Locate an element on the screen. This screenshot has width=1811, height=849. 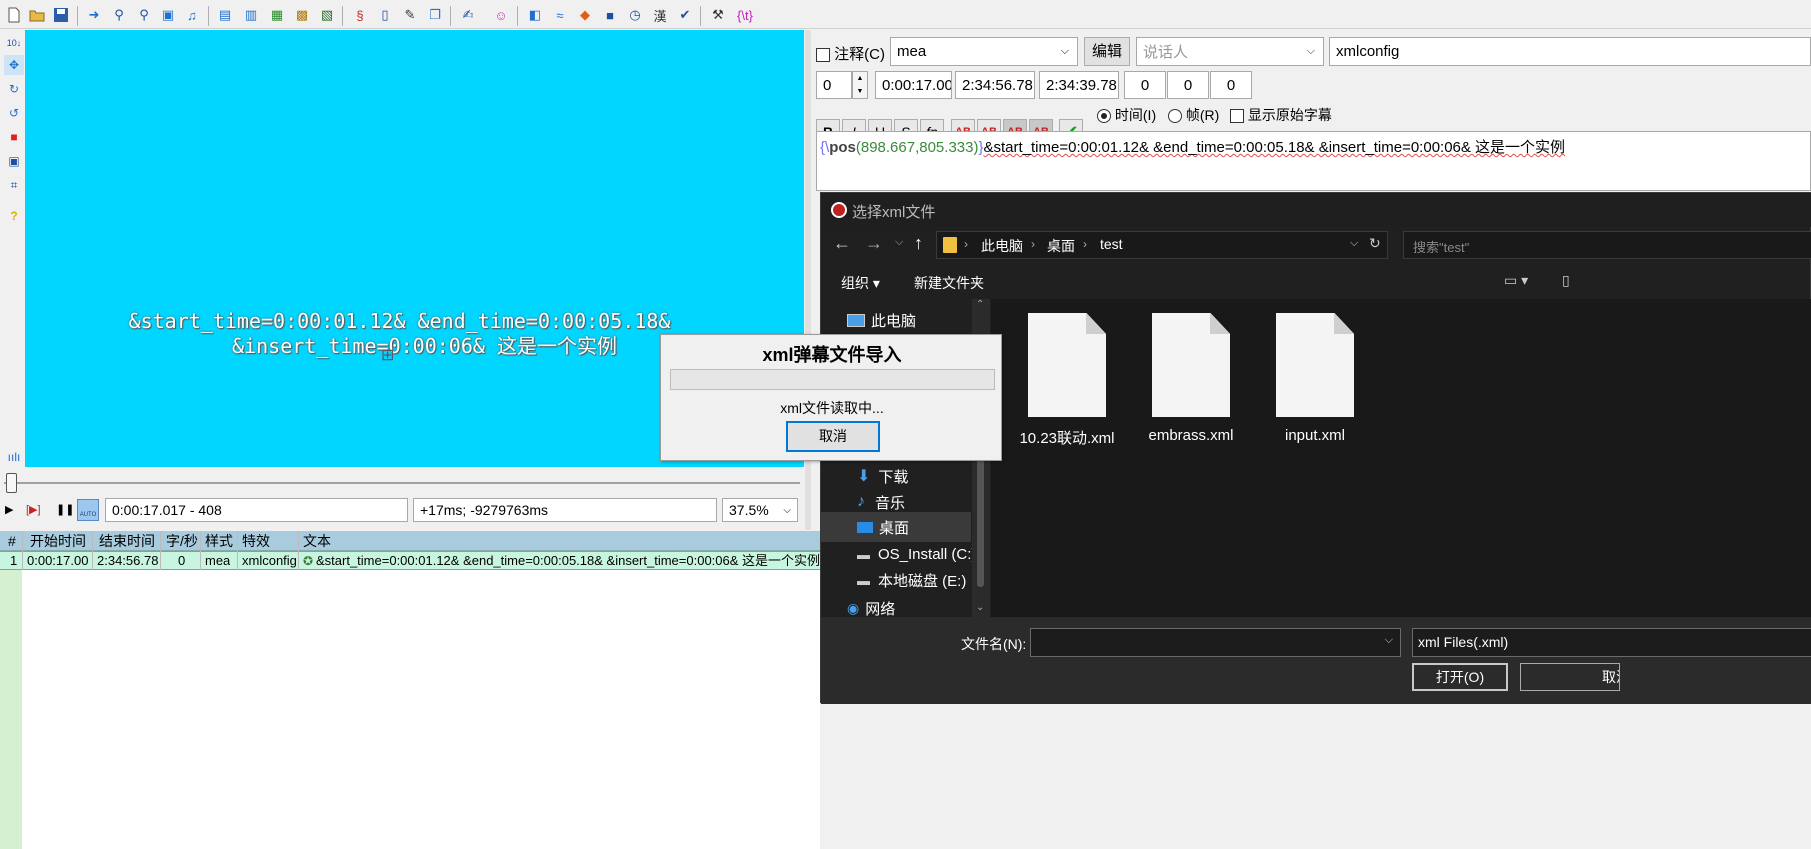
breadcrumb-item: 此电脑 is located at coordinates (1002, 246).